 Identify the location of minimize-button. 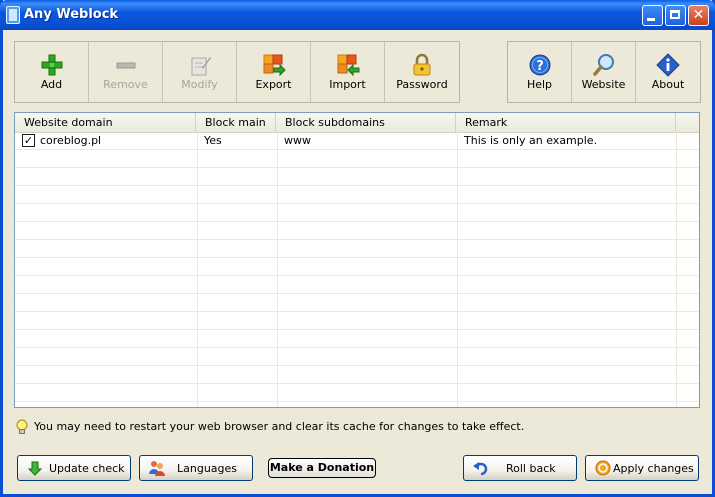
(652, 15).